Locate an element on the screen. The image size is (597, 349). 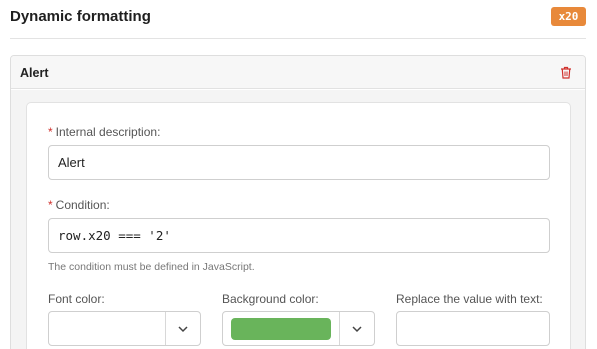
replace-text-input is located at coordinates (473, 328).